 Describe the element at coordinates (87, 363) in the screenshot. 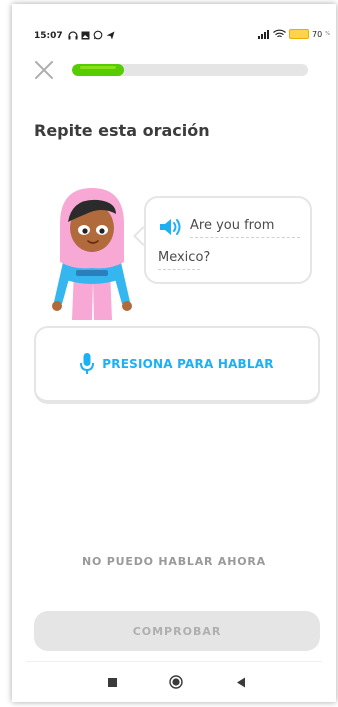

I see `microphone-icon` at that location.